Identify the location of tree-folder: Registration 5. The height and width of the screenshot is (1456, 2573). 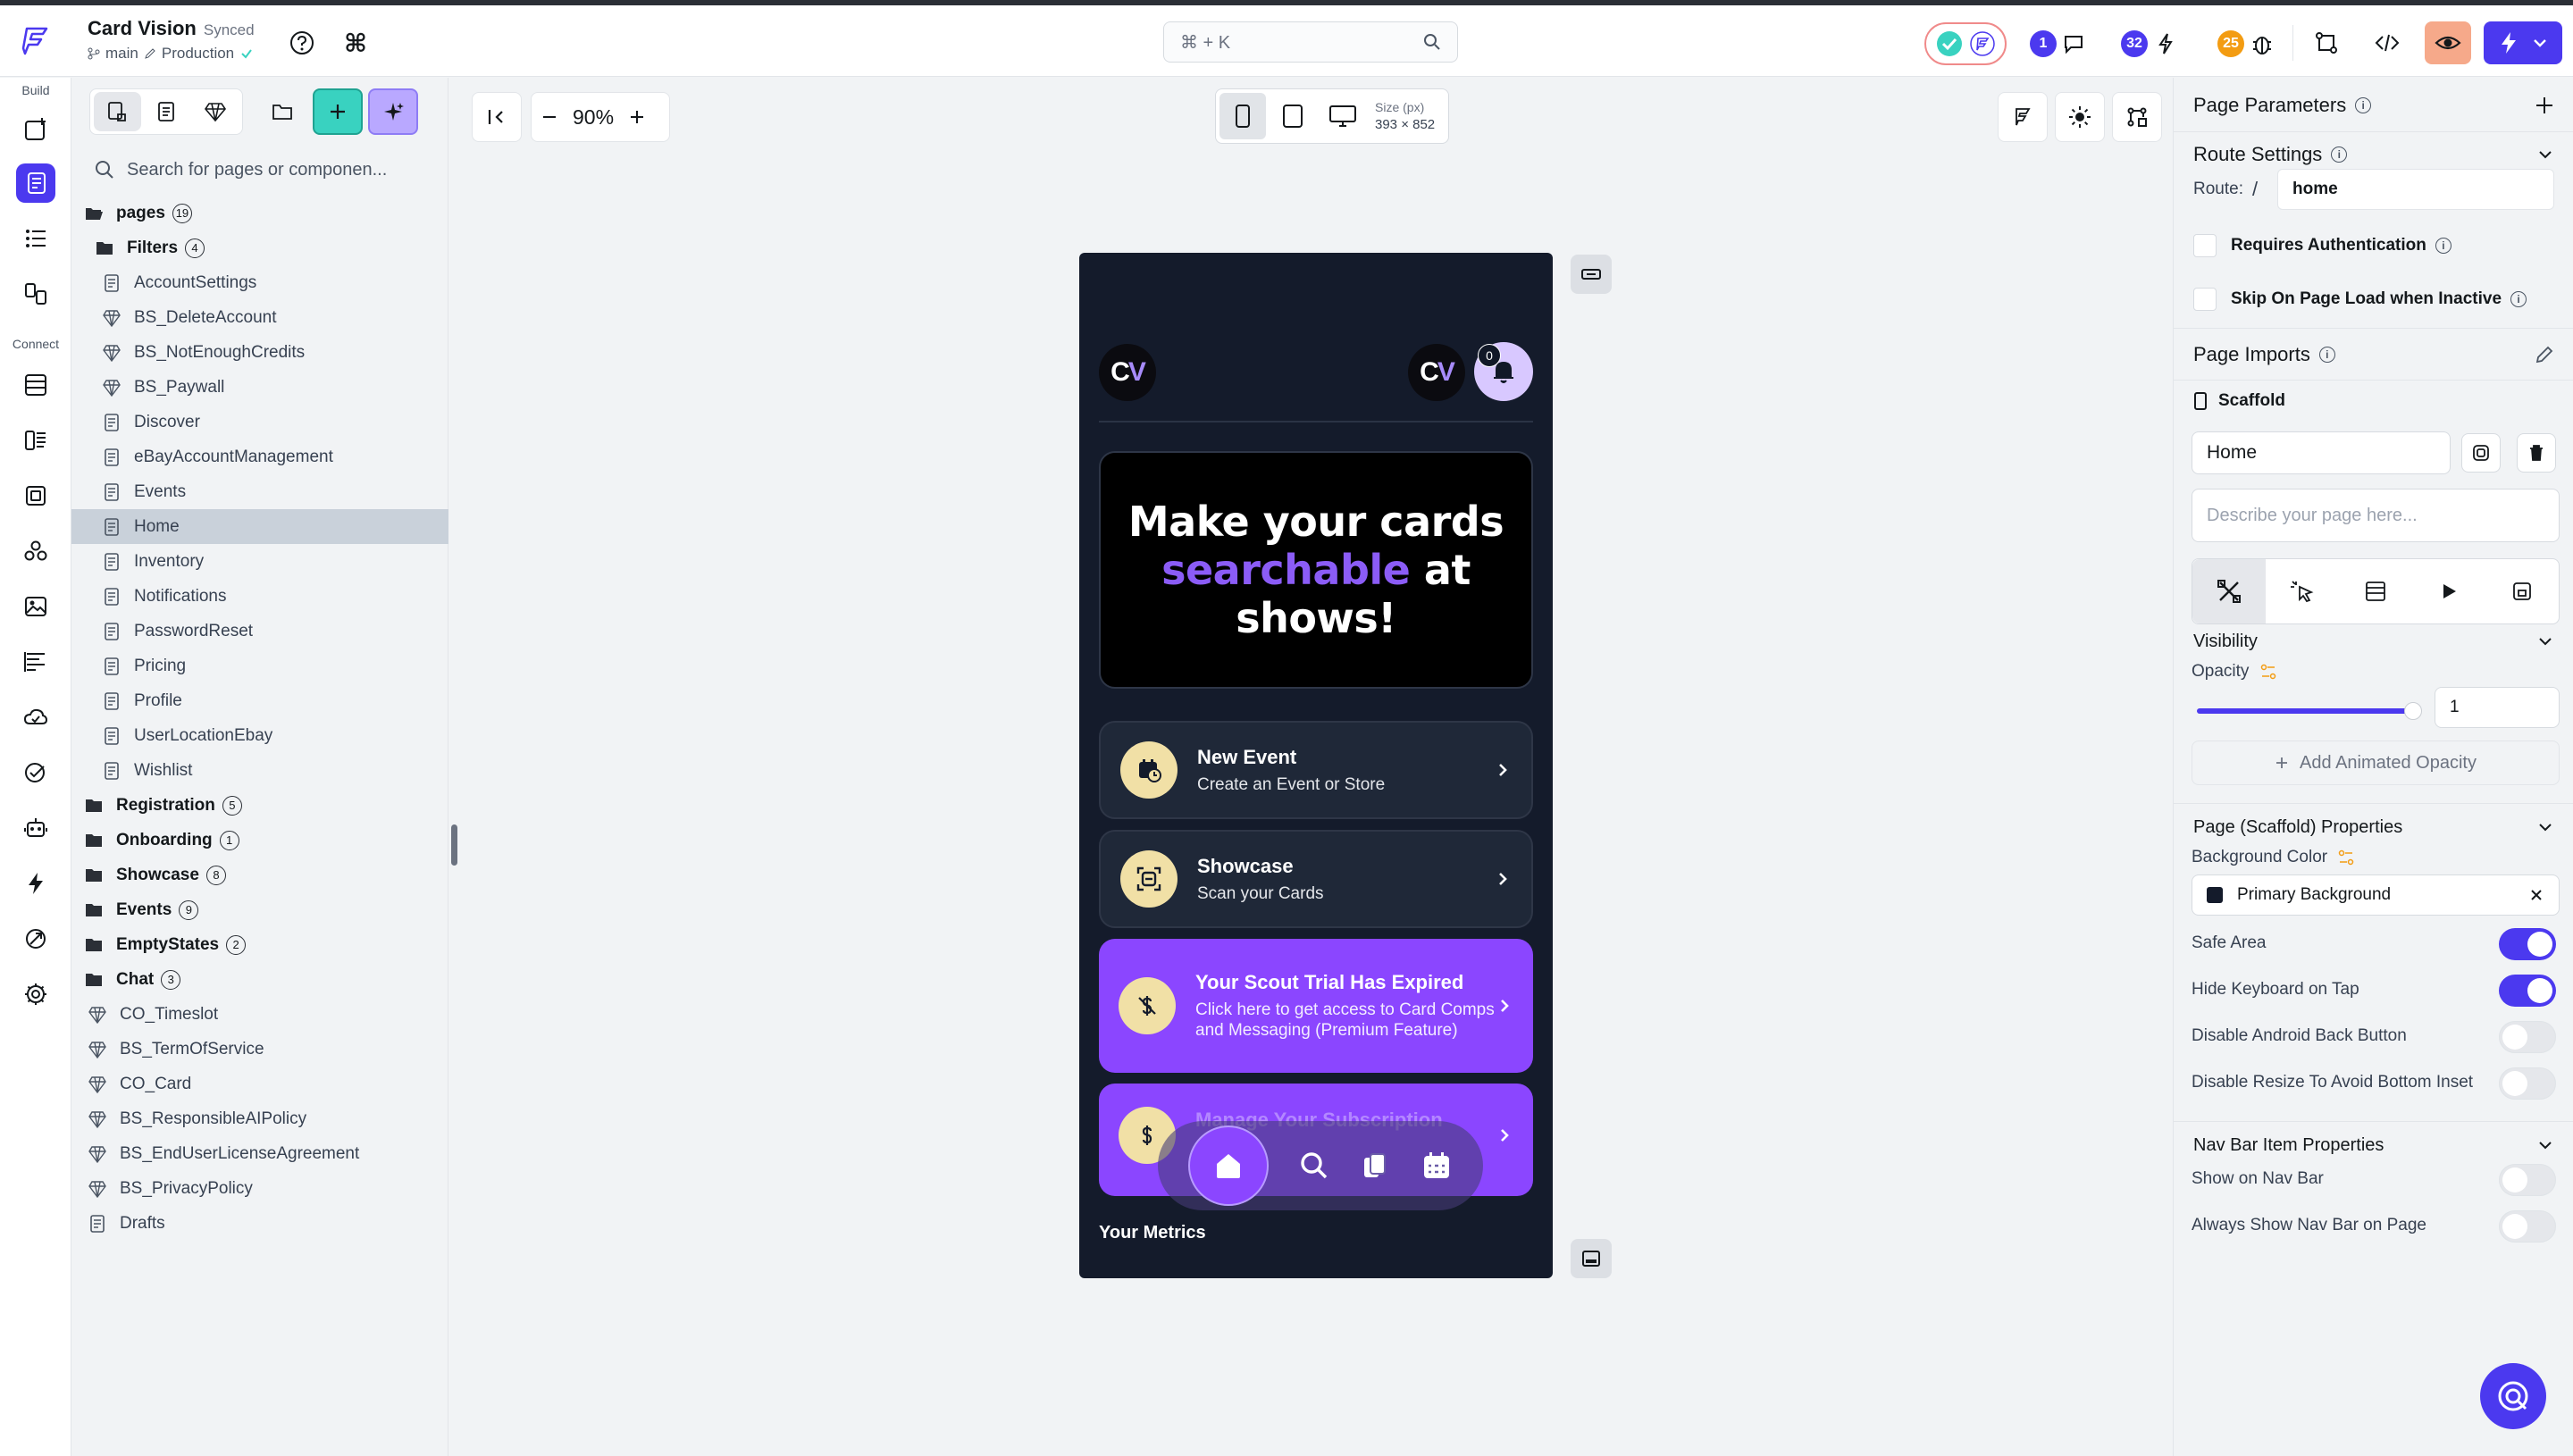
(259, 805).